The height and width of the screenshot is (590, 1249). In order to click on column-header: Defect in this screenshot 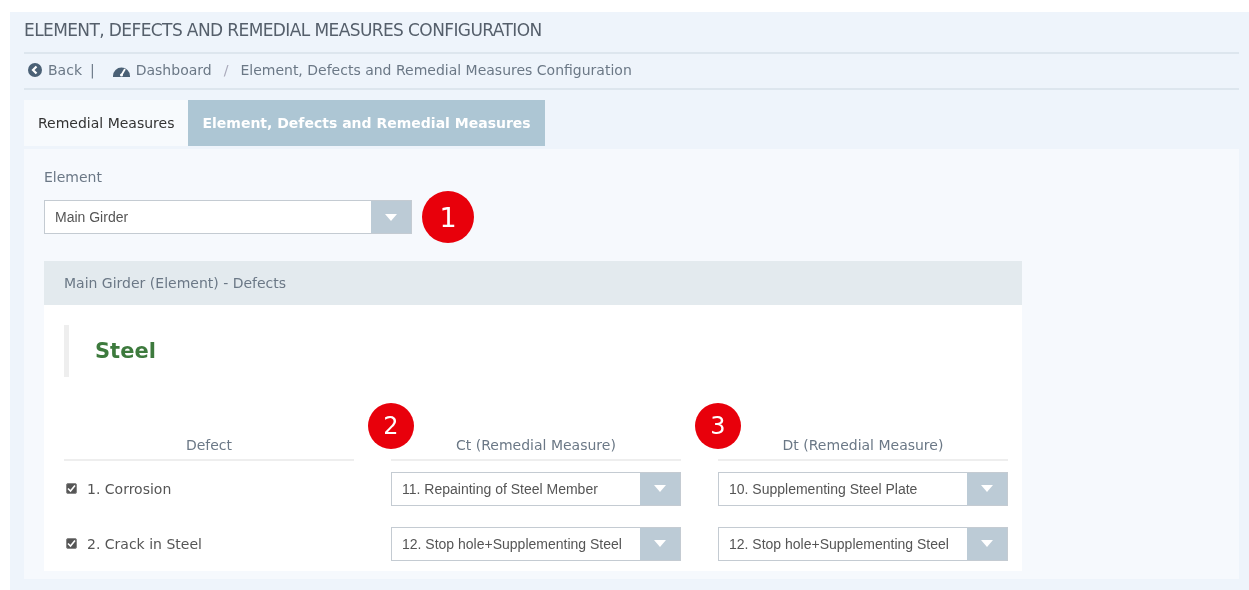, I will do `click(209, 445)`.